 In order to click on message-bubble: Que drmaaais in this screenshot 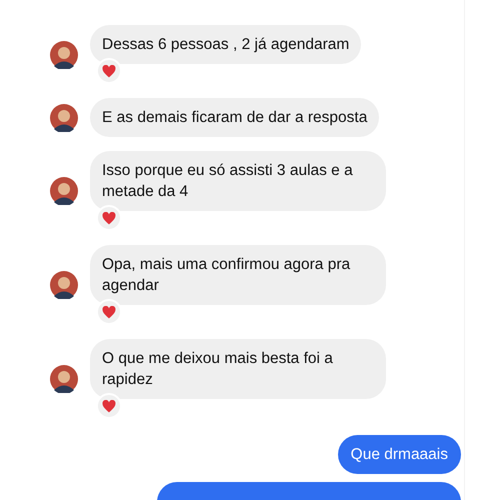, I will do `click(399, 454)`.